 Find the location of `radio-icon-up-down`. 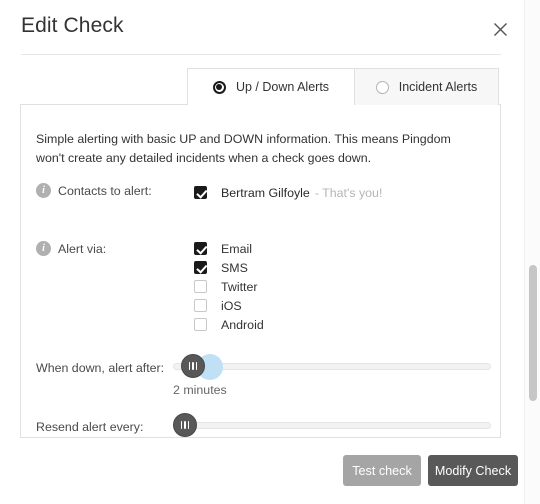

radio-icon-up-down is located at coordinates (219, 87).